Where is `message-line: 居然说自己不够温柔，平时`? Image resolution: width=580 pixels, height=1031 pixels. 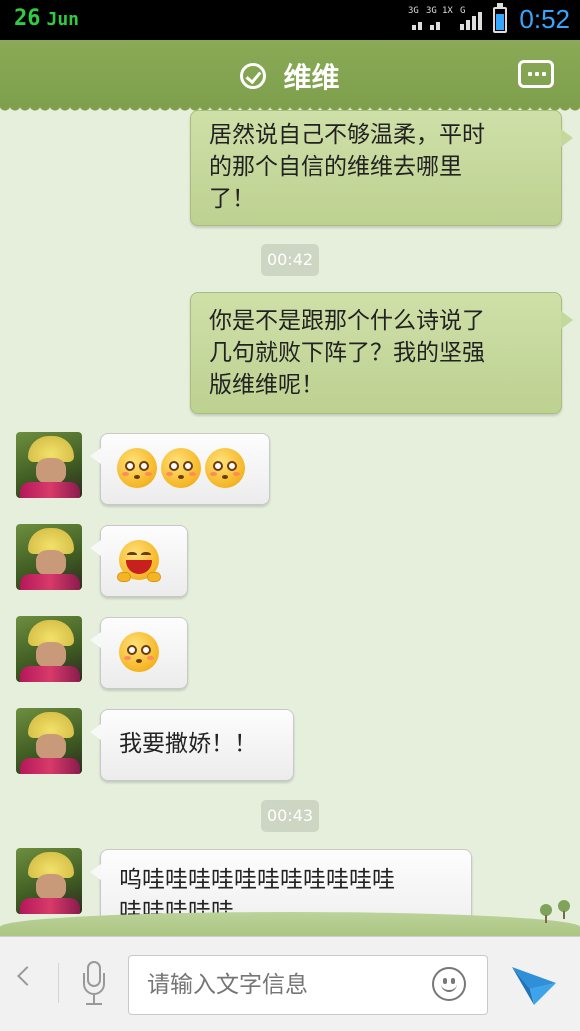
message-line: 居然说自己不够温柔，平时 is located at coordinates (347, 135).